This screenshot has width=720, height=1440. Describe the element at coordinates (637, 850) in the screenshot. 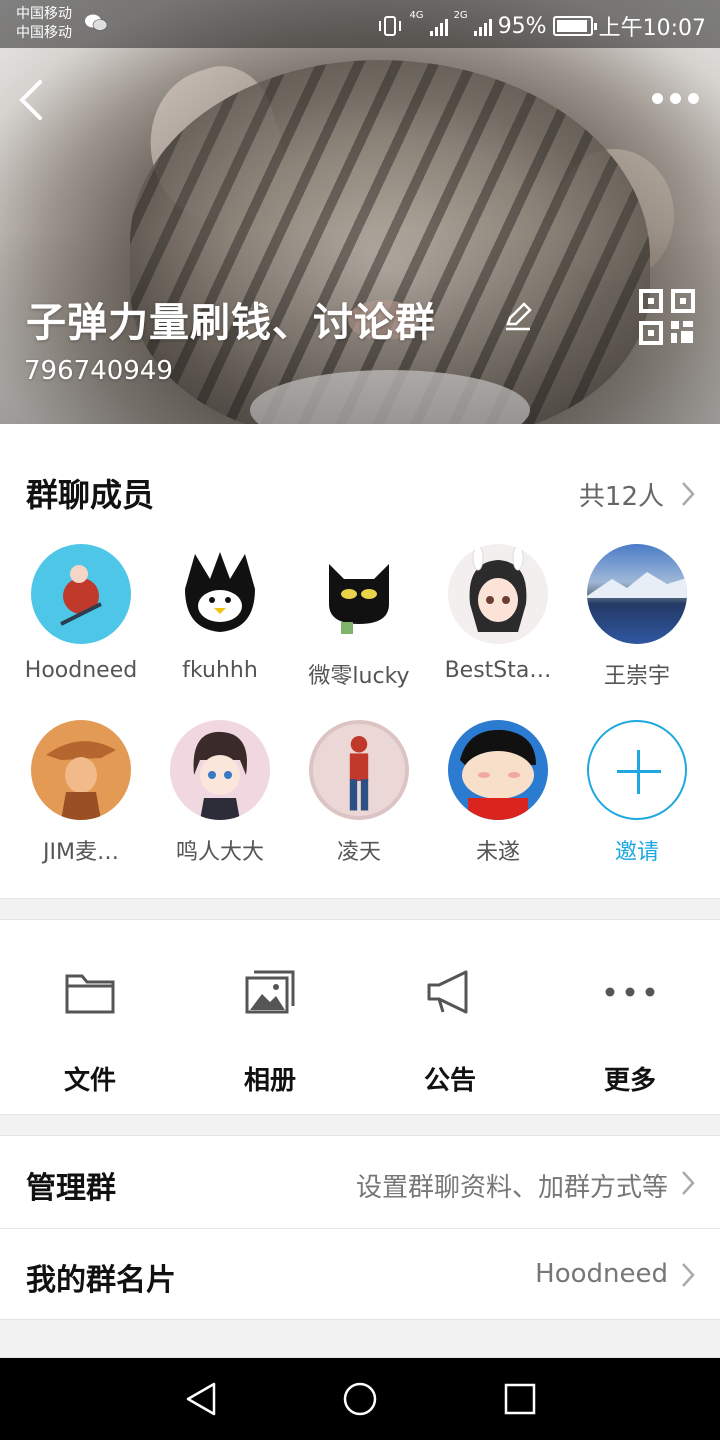

I see `invite-label: 邀请` at that location.